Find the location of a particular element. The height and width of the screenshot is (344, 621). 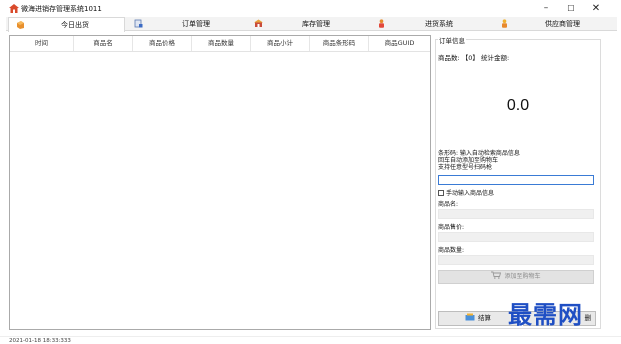

title-bar: 微海进销存管理系统1011 – ☐ ✕ is located at coordinates (310, 8).